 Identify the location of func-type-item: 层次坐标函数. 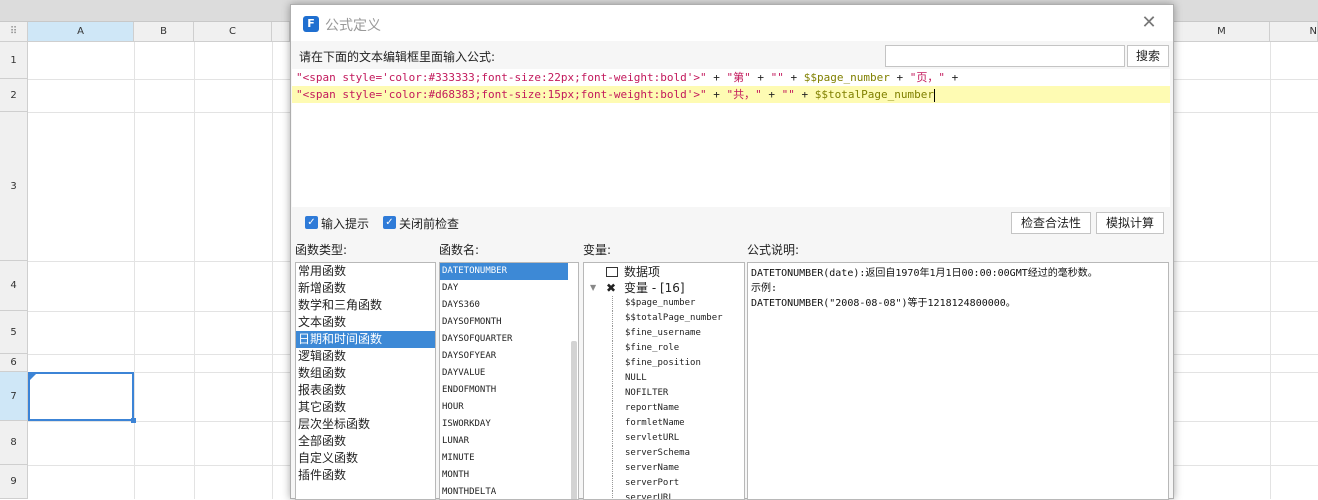
(365, 424).